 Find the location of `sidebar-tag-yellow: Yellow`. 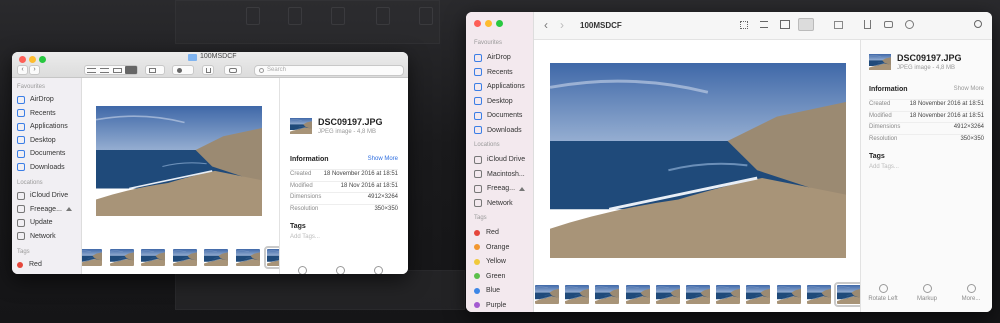

sidebar-tag-yellow: Yellow is located at coordinates (490, 261).